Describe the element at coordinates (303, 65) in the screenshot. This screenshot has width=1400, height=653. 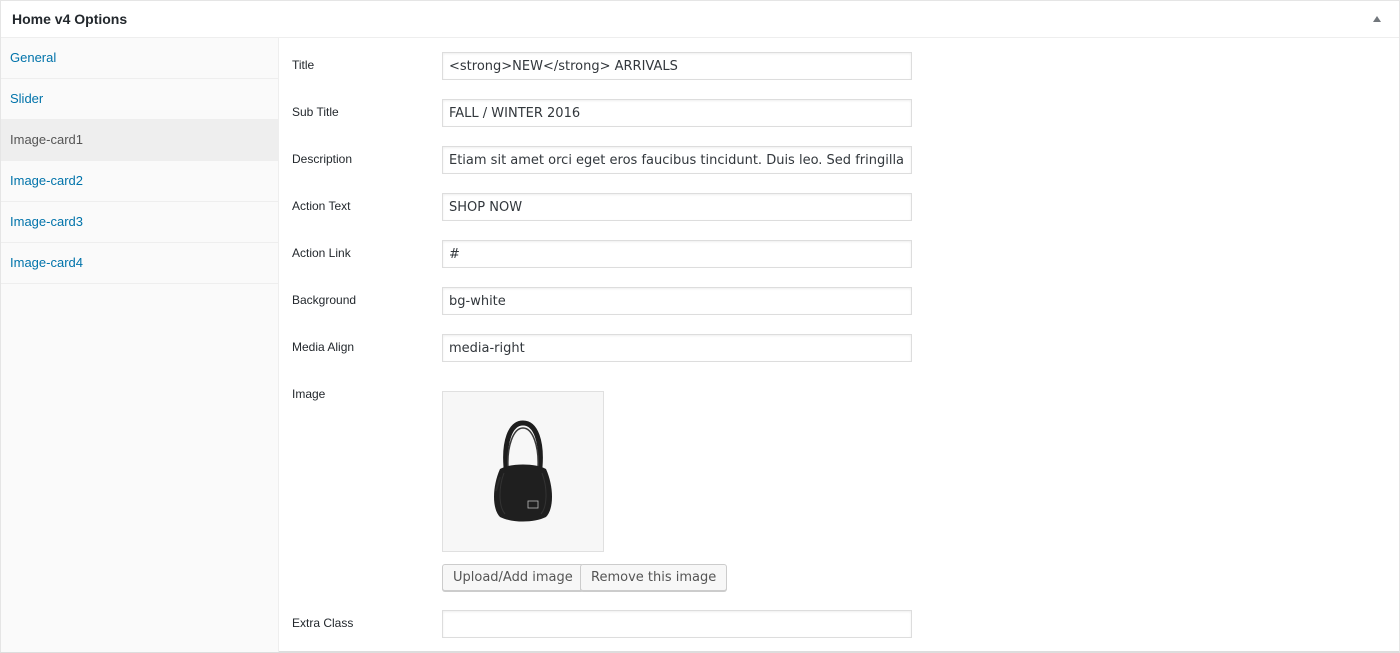
I see `title-label: Title` at that location.